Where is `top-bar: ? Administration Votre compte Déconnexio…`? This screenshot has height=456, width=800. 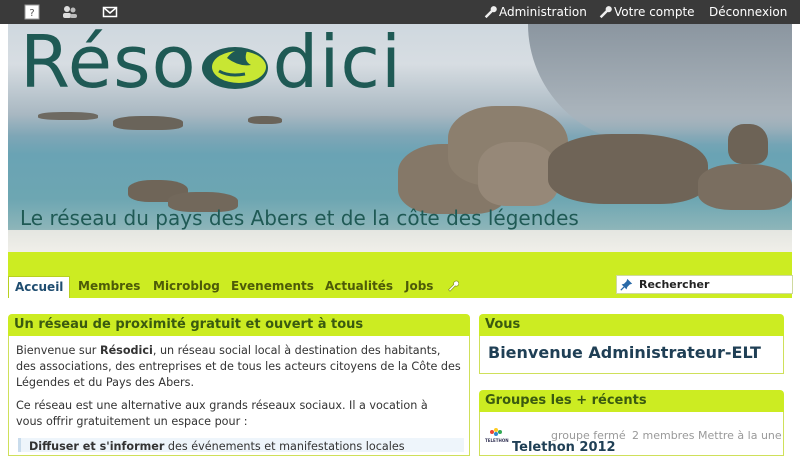 top-bar: ? Administration Votre compte Déconnexio… is located at coordinates (400, 12).